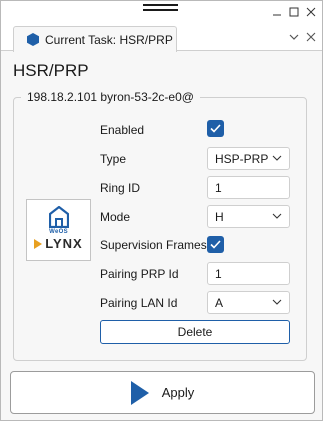  Describe the element at coordinates (109, 39) in the screenshot. I see `tab-label: Current Task: HSR/PRP` at that location.